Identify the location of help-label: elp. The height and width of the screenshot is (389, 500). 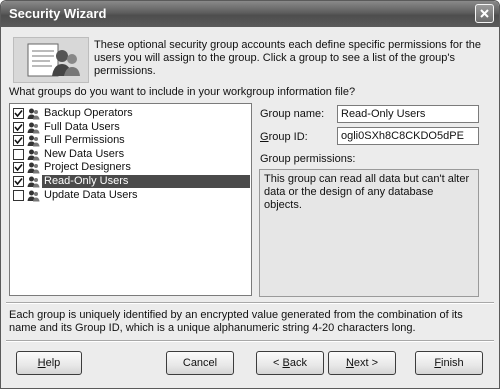
(53, 363).